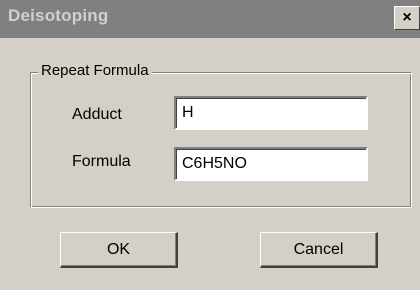  What do you see at coordinates (271, 113) in the screenshot?
I see `adduct-field: H` at bounding box center [271, 113].